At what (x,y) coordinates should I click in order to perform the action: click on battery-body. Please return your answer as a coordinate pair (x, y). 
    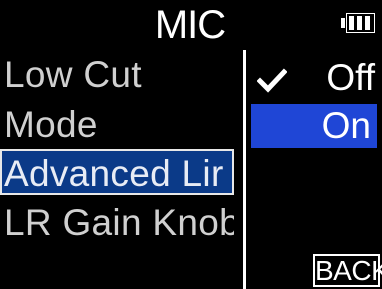
    Looking at the image, I should click on (360, 23).